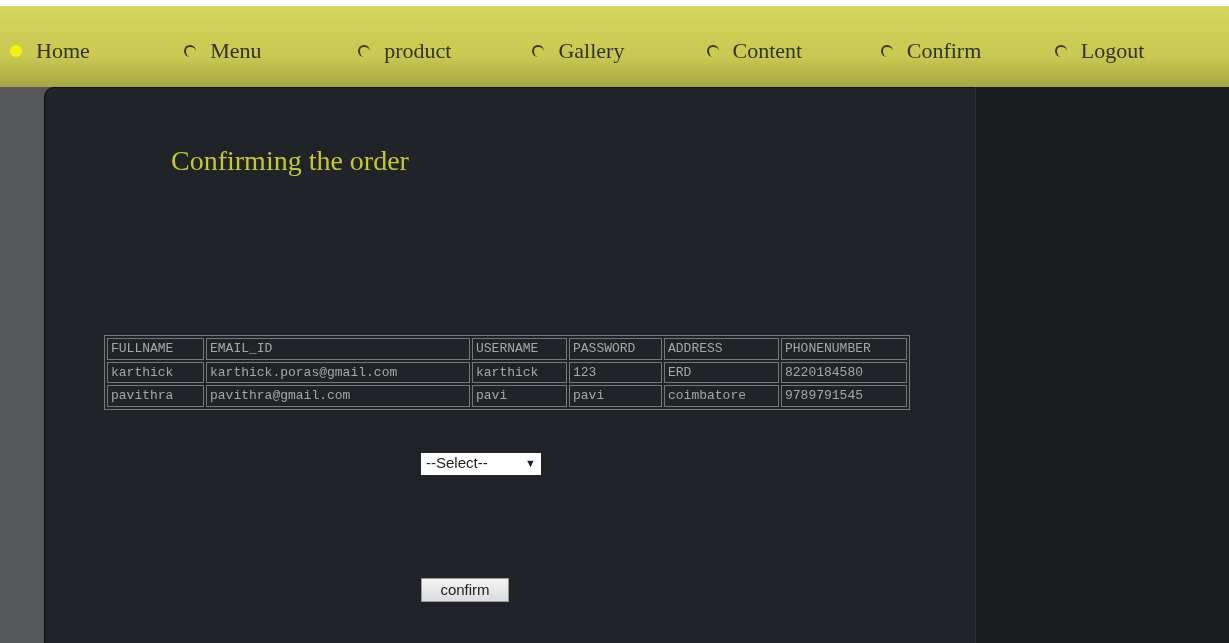  What do you see at coordinates (615, 372) in the screenshot?
I see `table-cell: 123` at bounding box center [615, 372].